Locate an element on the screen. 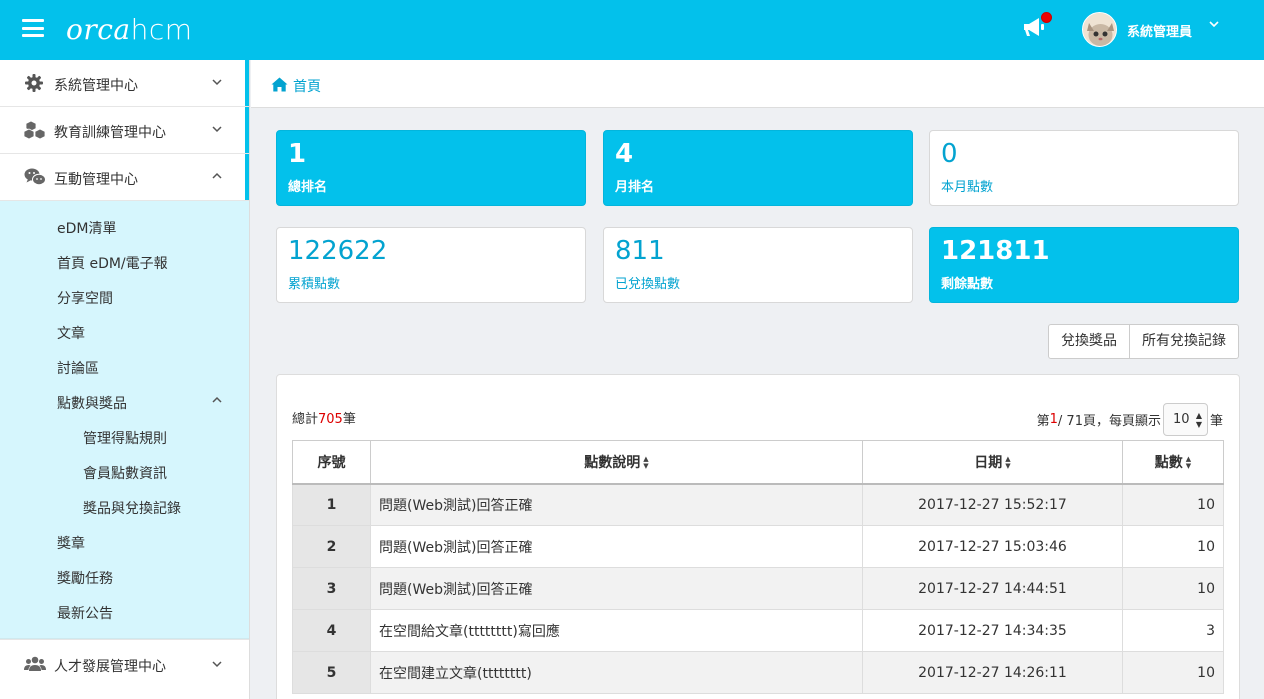  total-suffix: 筆 is located at coordinates (349, 419).